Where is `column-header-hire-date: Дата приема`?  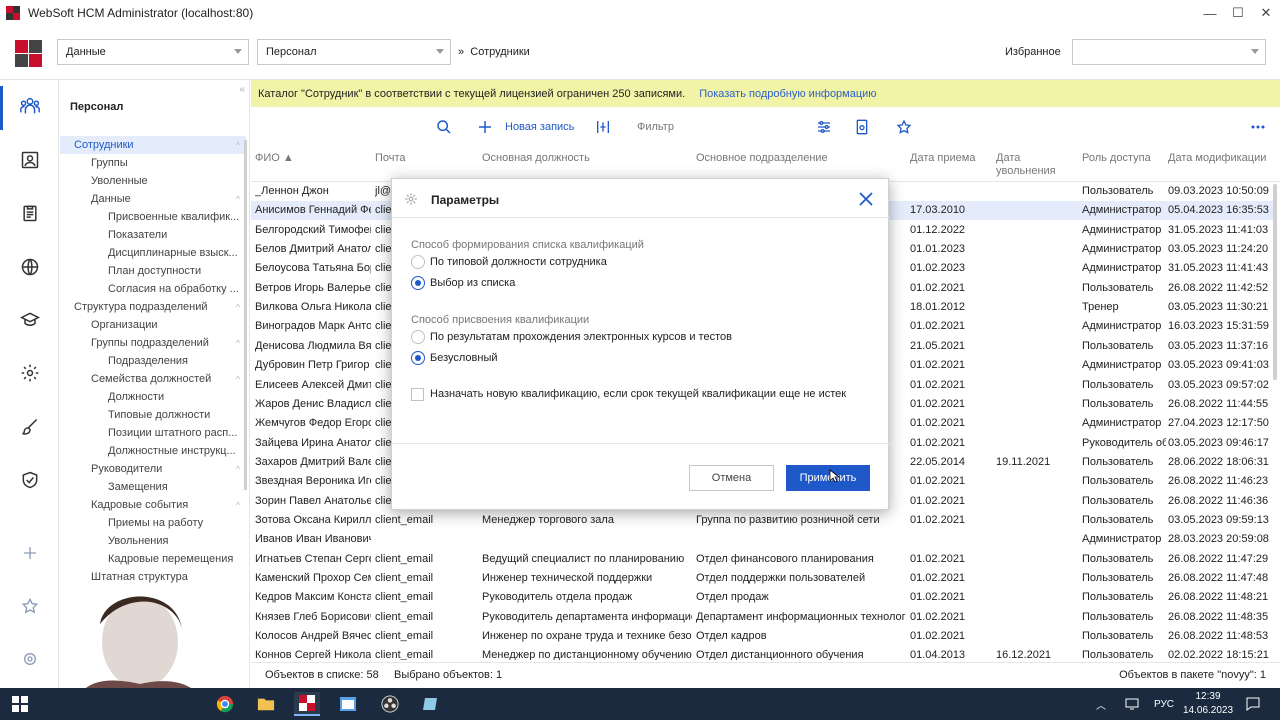
column-header-hire-date: Дата приема is located at coordinates (942, 158).